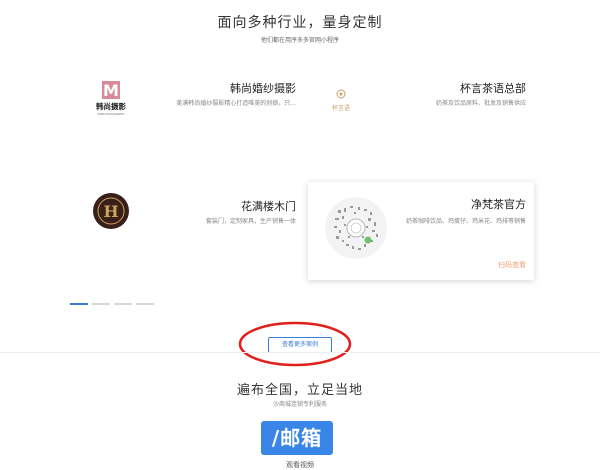 This screenshot has height=470, width=600. I want to click on svg-text: H, so click(110, 211).